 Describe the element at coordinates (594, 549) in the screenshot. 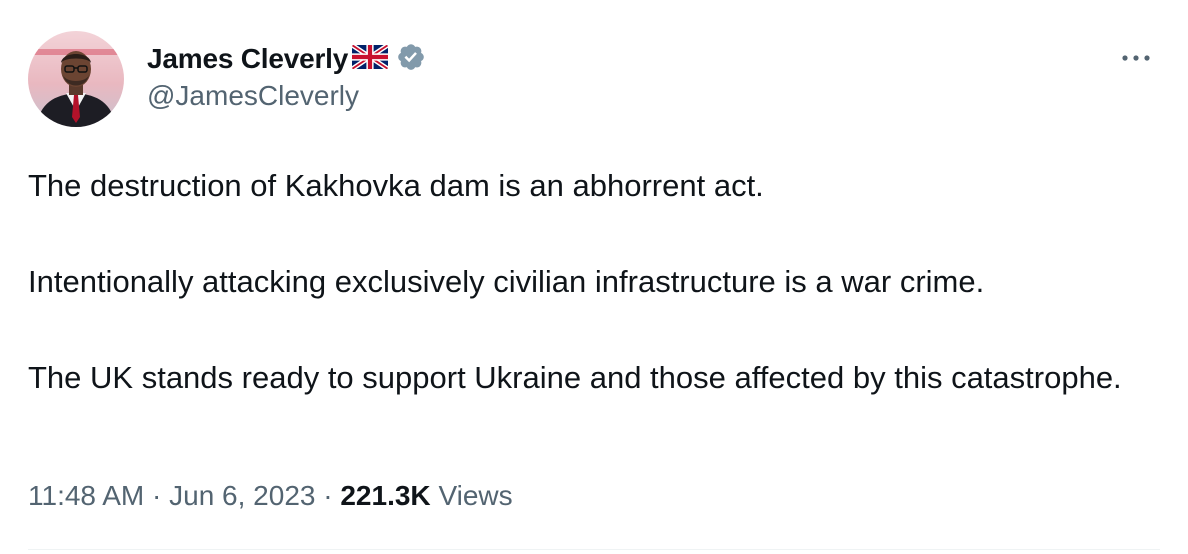

I see `divider` at that location.